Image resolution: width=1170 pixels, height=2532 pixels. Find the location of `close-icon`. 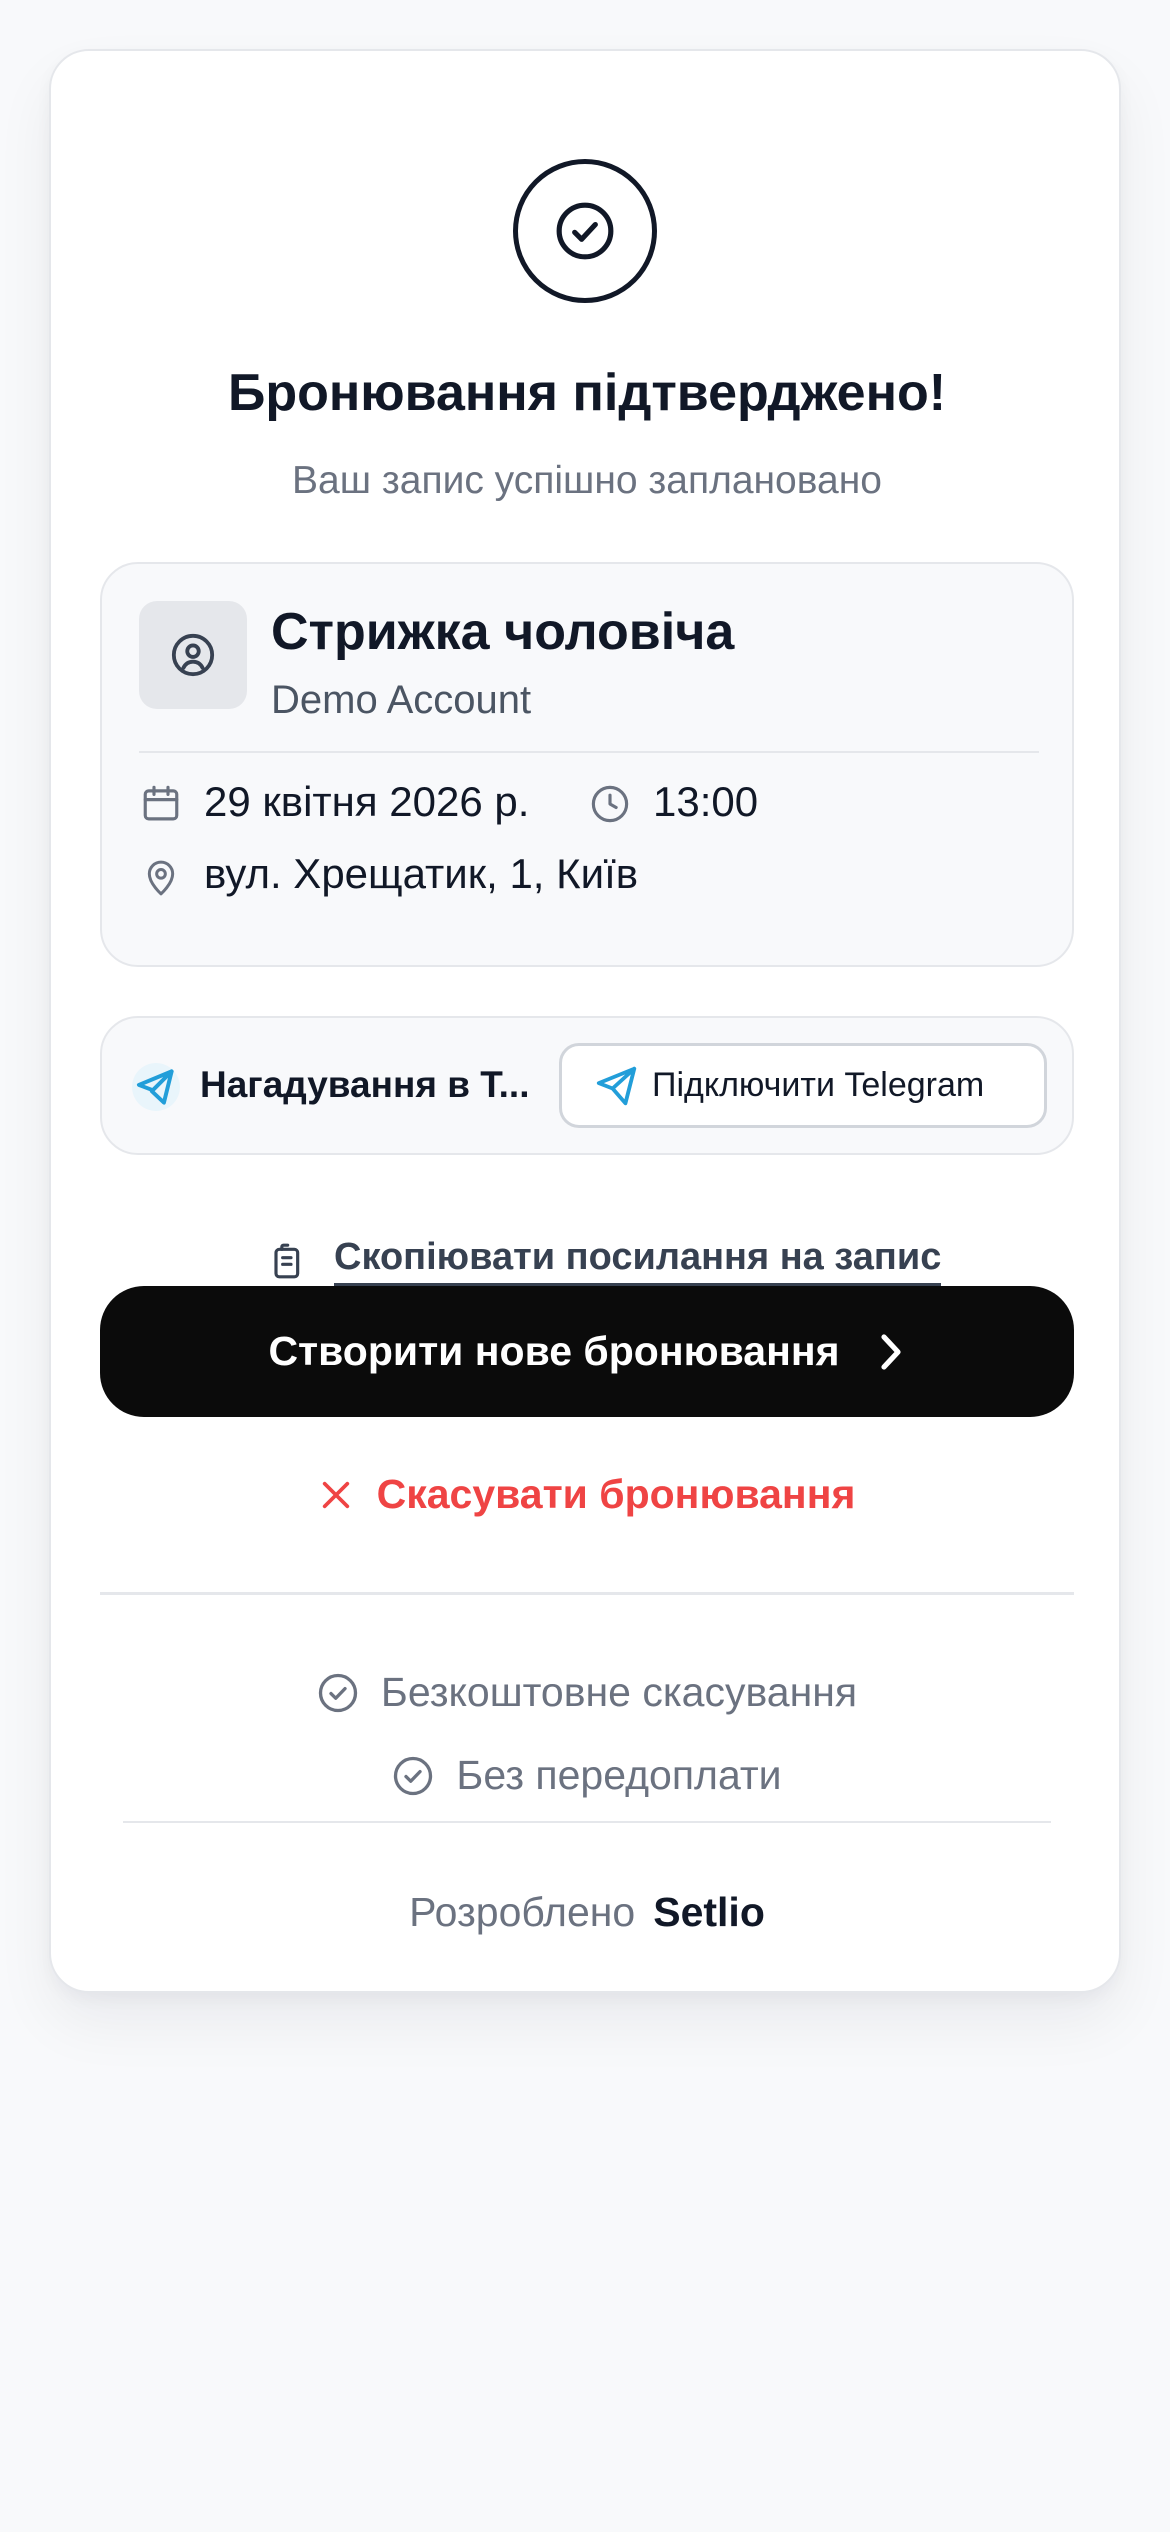

close-icon is located at coordinates (336, 1495).